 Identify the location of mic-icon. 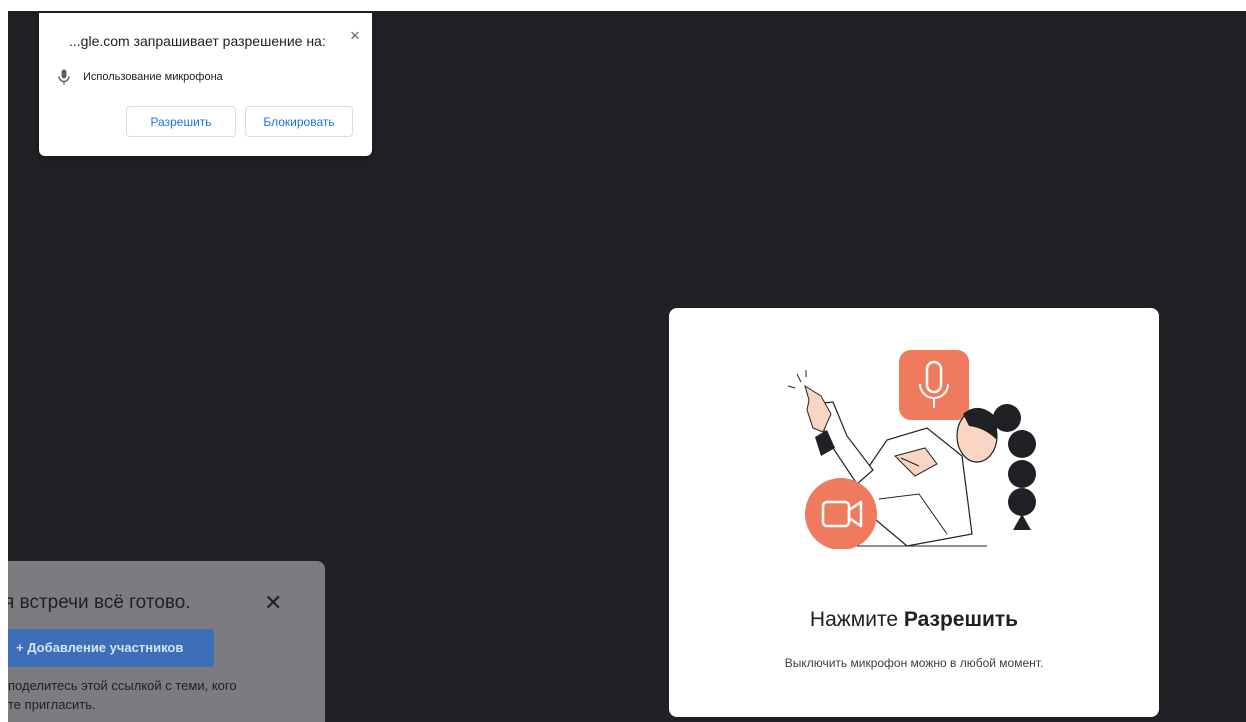
(64, 77).